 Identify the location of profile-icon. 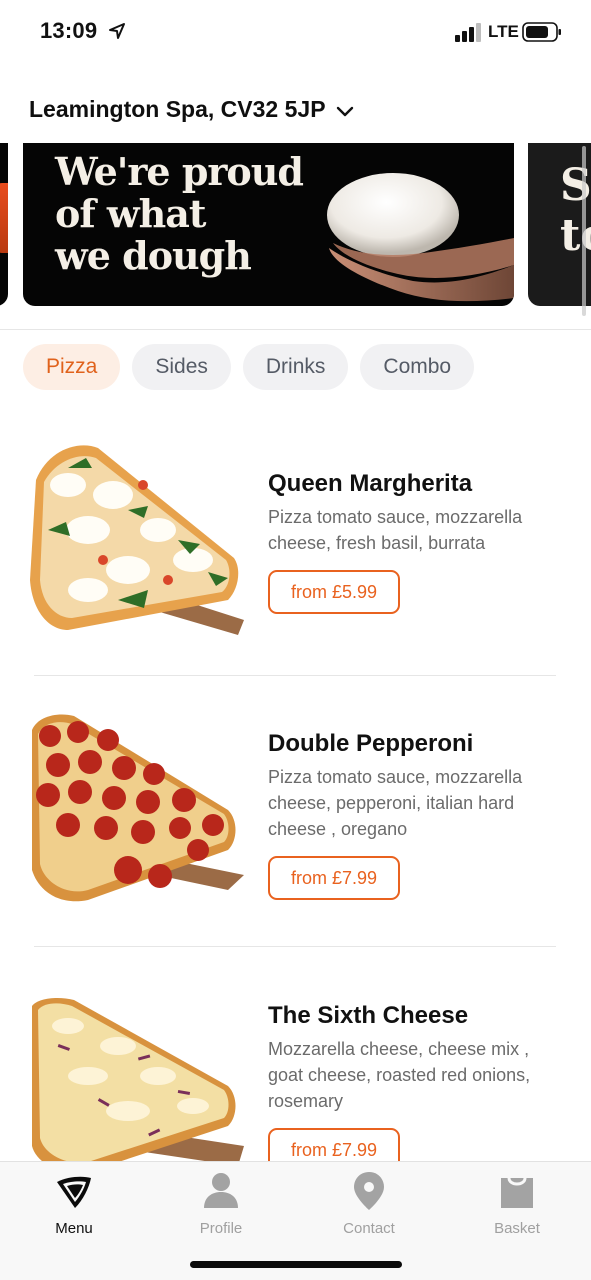
(221, 1190).